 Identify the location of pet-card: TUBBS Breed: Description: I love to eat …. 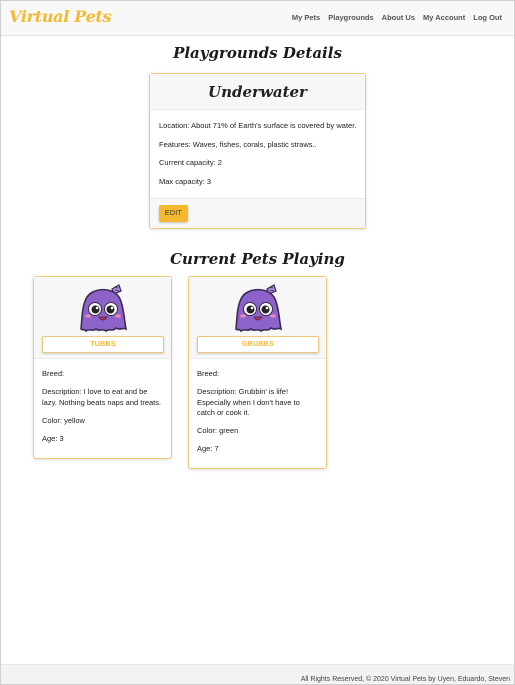
(102, 367).